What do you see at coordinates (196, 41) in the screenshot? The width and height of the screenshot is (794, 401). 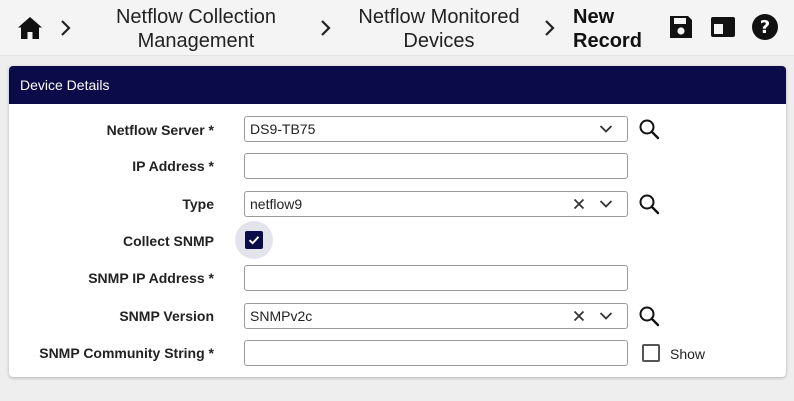 I see `breadcrumb-line: Management` at bounding box center [196, 41].